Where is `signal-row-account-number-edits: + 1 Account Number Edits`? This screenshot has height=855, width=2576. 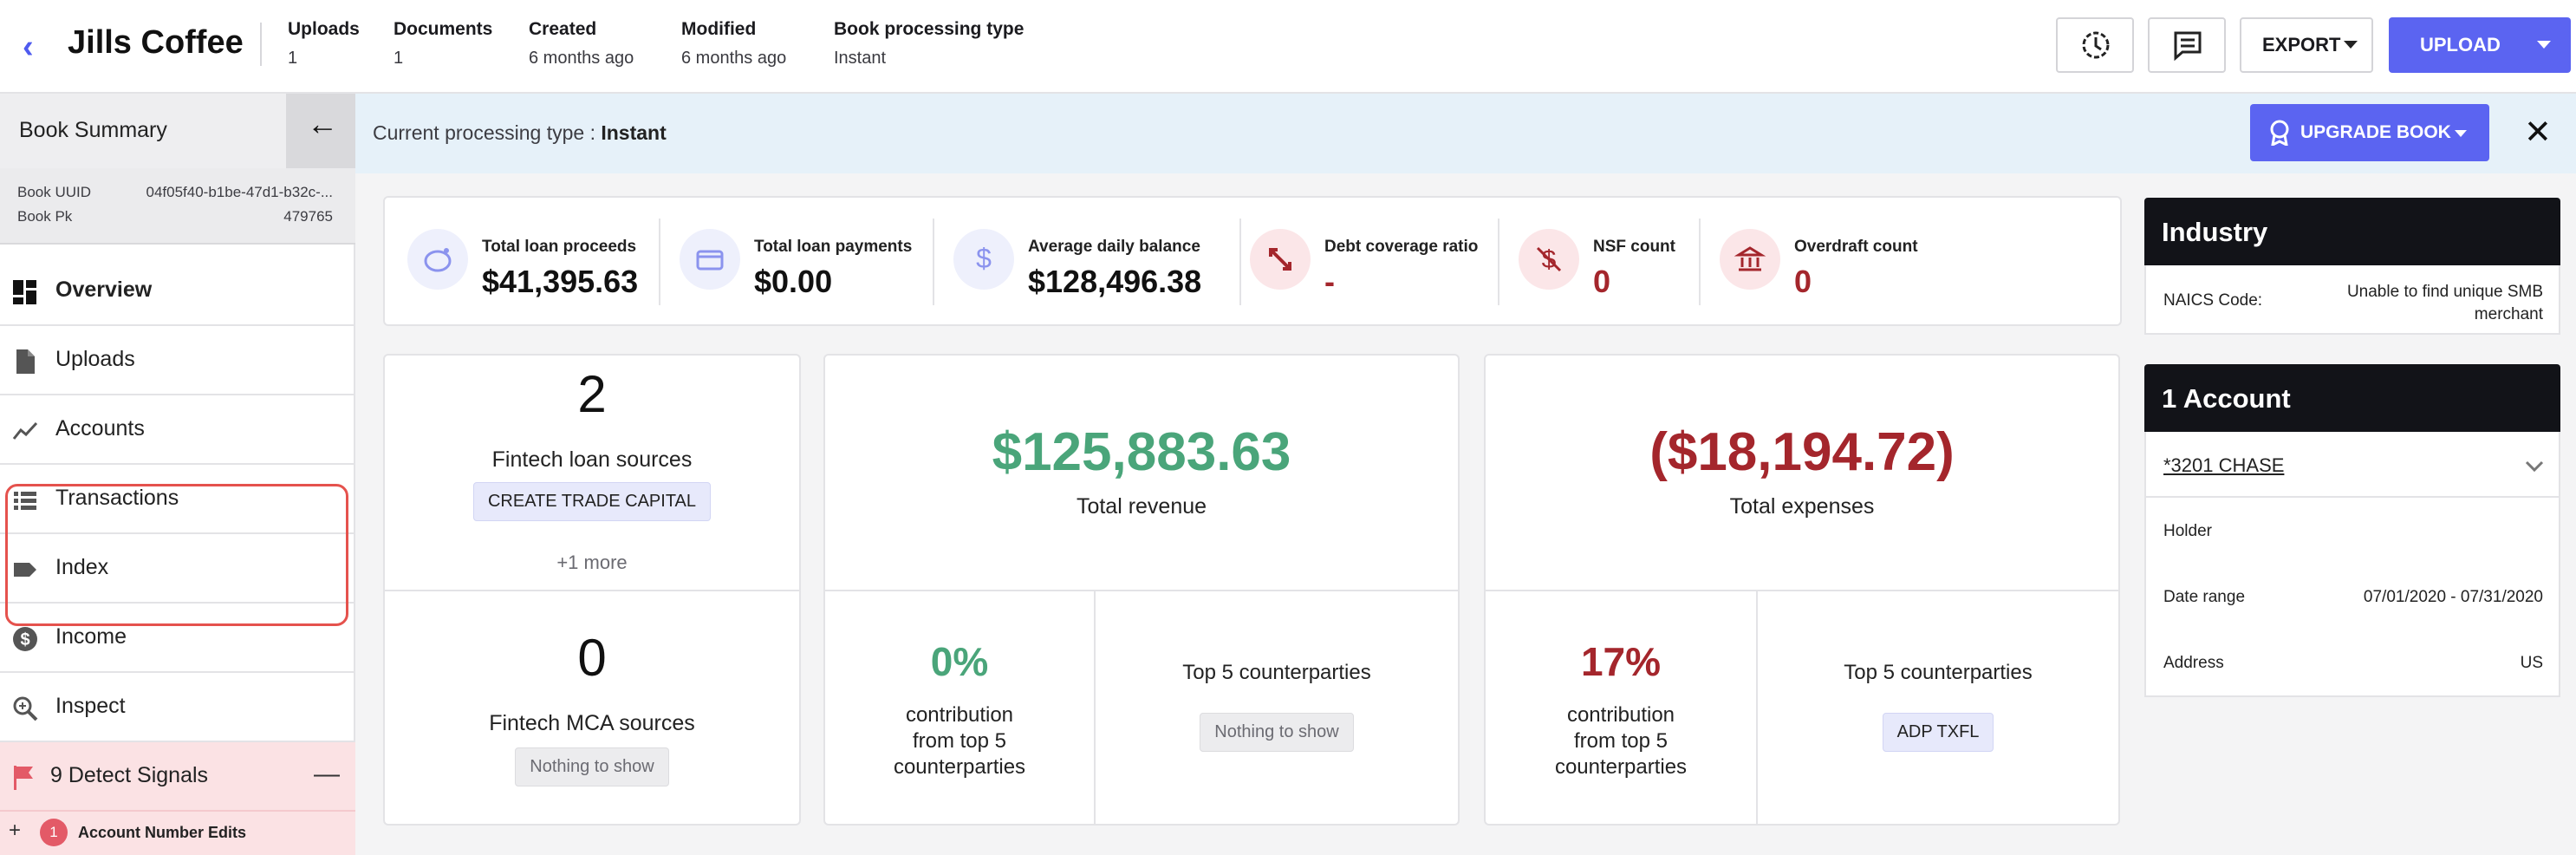
signal-row-account-number-edits: + 1 Account Number Edits is located at coordinates (177, 833).